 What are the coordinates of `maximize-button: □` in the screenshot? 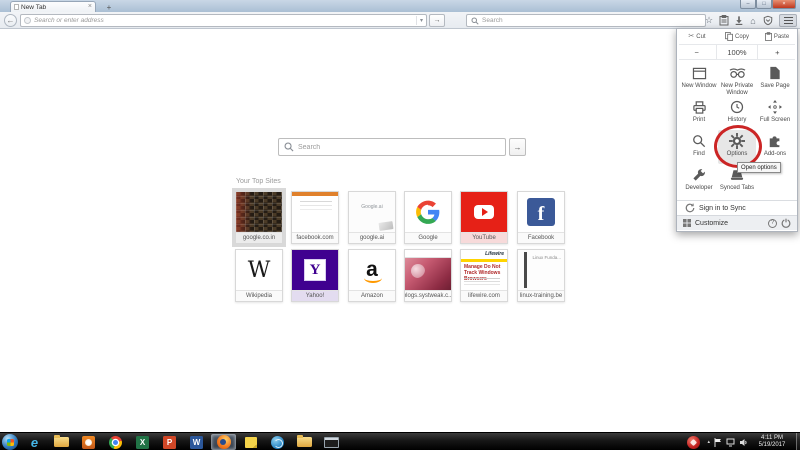 It's located at (764, 4).